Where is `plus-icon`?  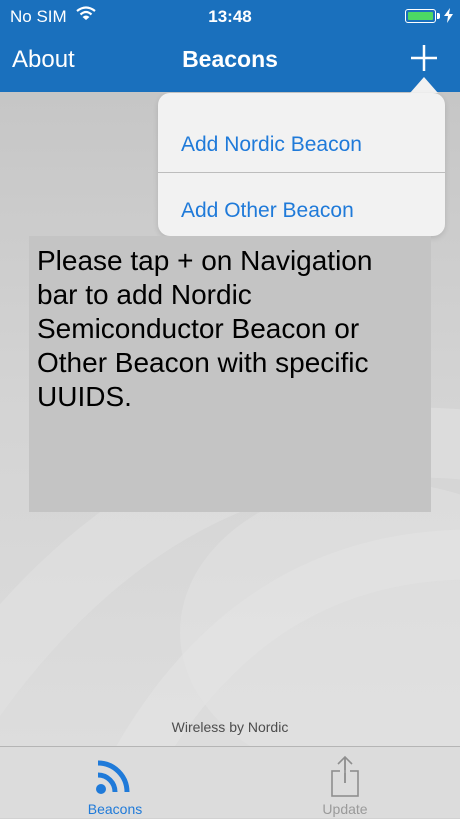 plus-icon is located at coordinates (424, 58).